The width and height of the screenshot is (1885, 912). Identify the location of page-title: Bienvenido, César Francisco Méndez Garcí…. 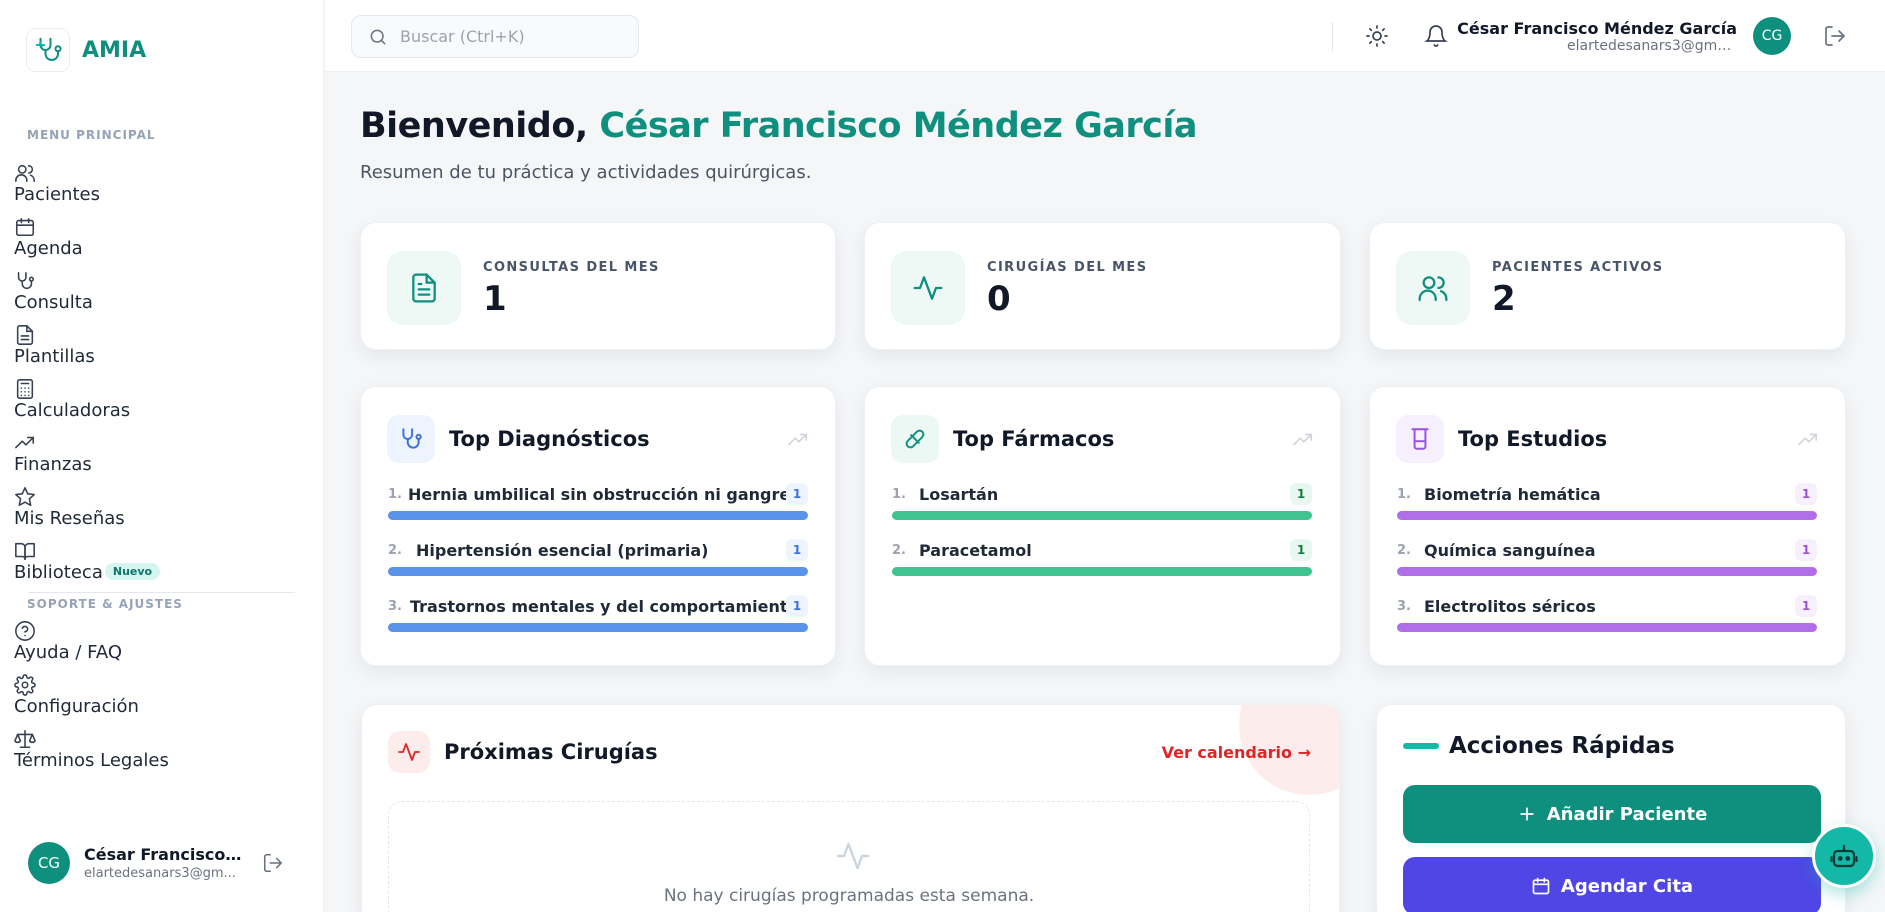
(779, 126).